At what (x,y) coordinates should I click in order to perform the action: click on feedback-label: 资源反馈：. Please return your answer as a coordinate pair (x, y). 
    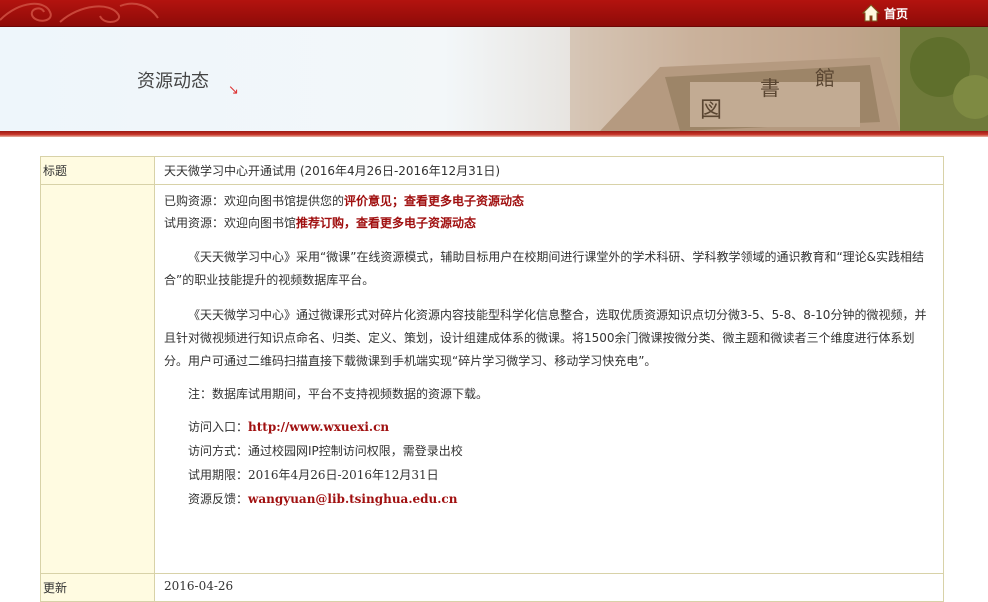
    Looking at the image, I should click on (218, 499).